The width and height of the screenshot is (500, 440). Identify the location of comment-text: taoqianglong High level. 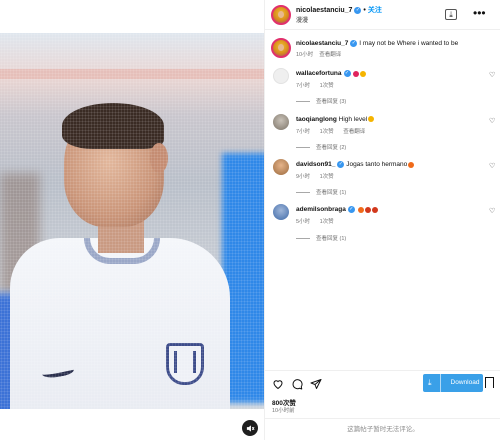
(335, 119).